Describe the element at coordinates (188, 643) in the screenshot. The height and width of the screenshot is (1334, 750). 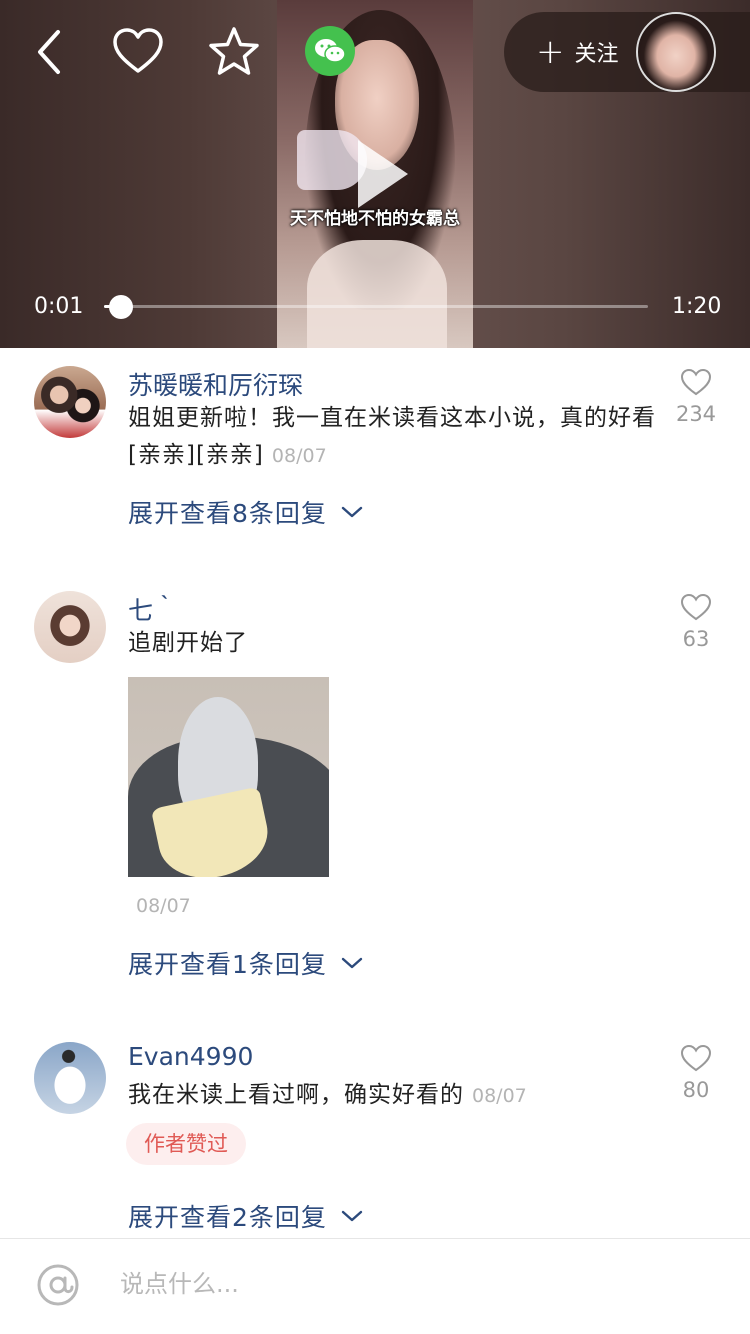
I see `comment-text: 追剧开始了` at that location.